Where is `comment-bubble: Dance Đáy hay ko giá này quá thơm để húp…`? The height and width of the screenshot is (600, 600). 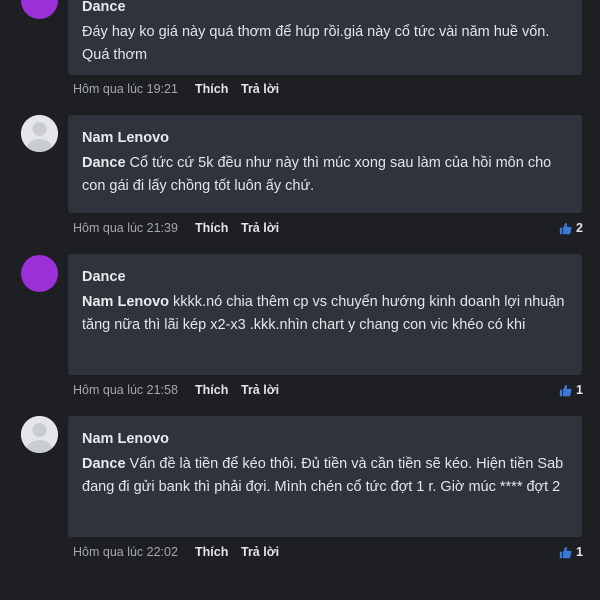
comment-bubble: Dance Đáy hay ko giá này quá thơm để húp… is located at coordinates (325, 37).